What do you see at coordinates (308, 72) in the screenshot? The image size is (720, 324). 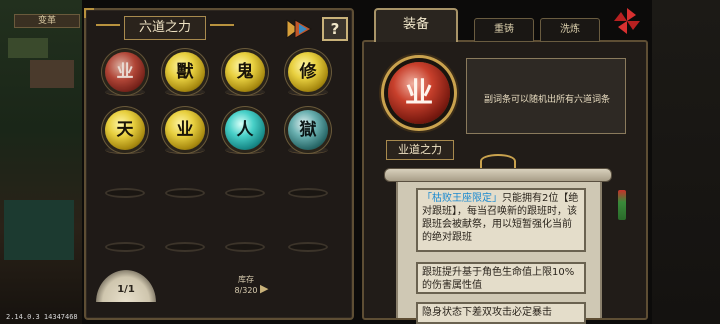 I see `orb-item: 修` at bounding box center [308, 72].